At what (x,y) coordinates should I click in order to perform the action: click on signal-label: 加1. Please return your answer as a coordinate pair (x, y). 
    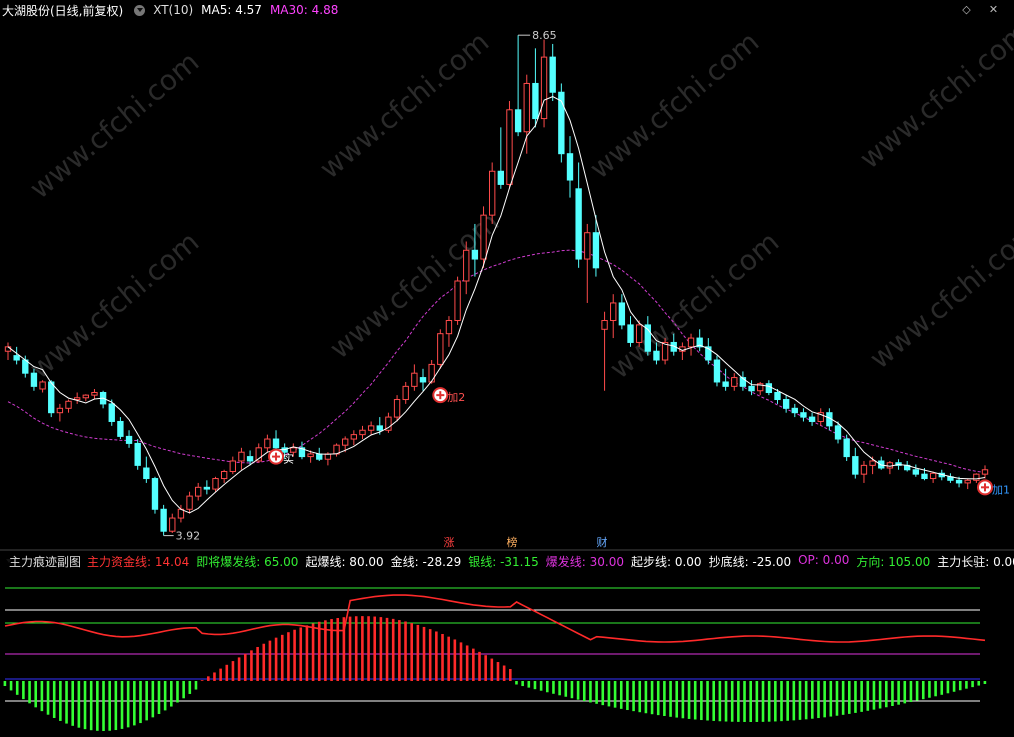
    Looking at the image, I should click on (1001, 489).